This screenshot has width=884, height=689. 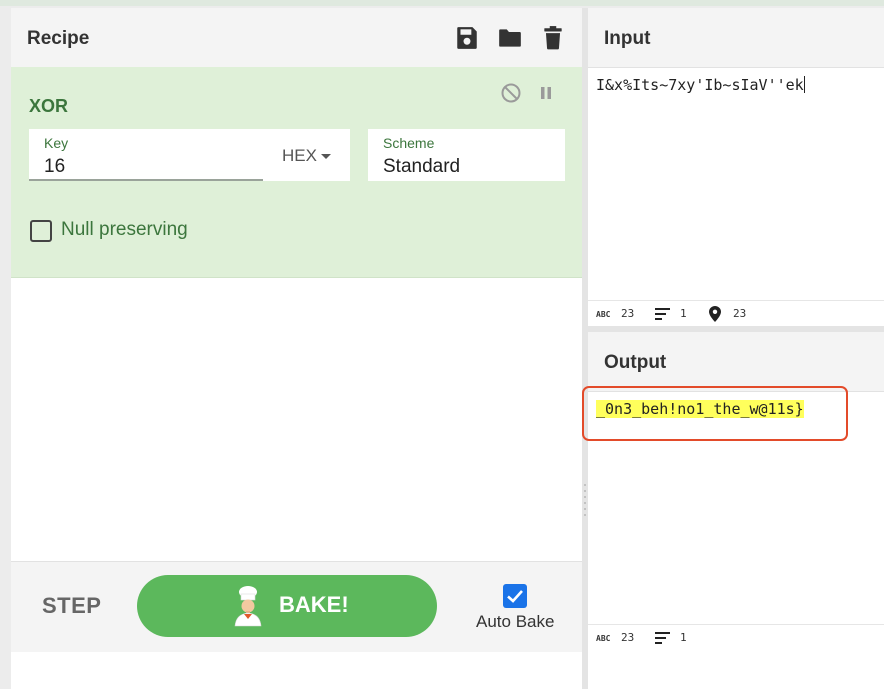 I want to click on checkmark-icon, so click(x=515, y=596).